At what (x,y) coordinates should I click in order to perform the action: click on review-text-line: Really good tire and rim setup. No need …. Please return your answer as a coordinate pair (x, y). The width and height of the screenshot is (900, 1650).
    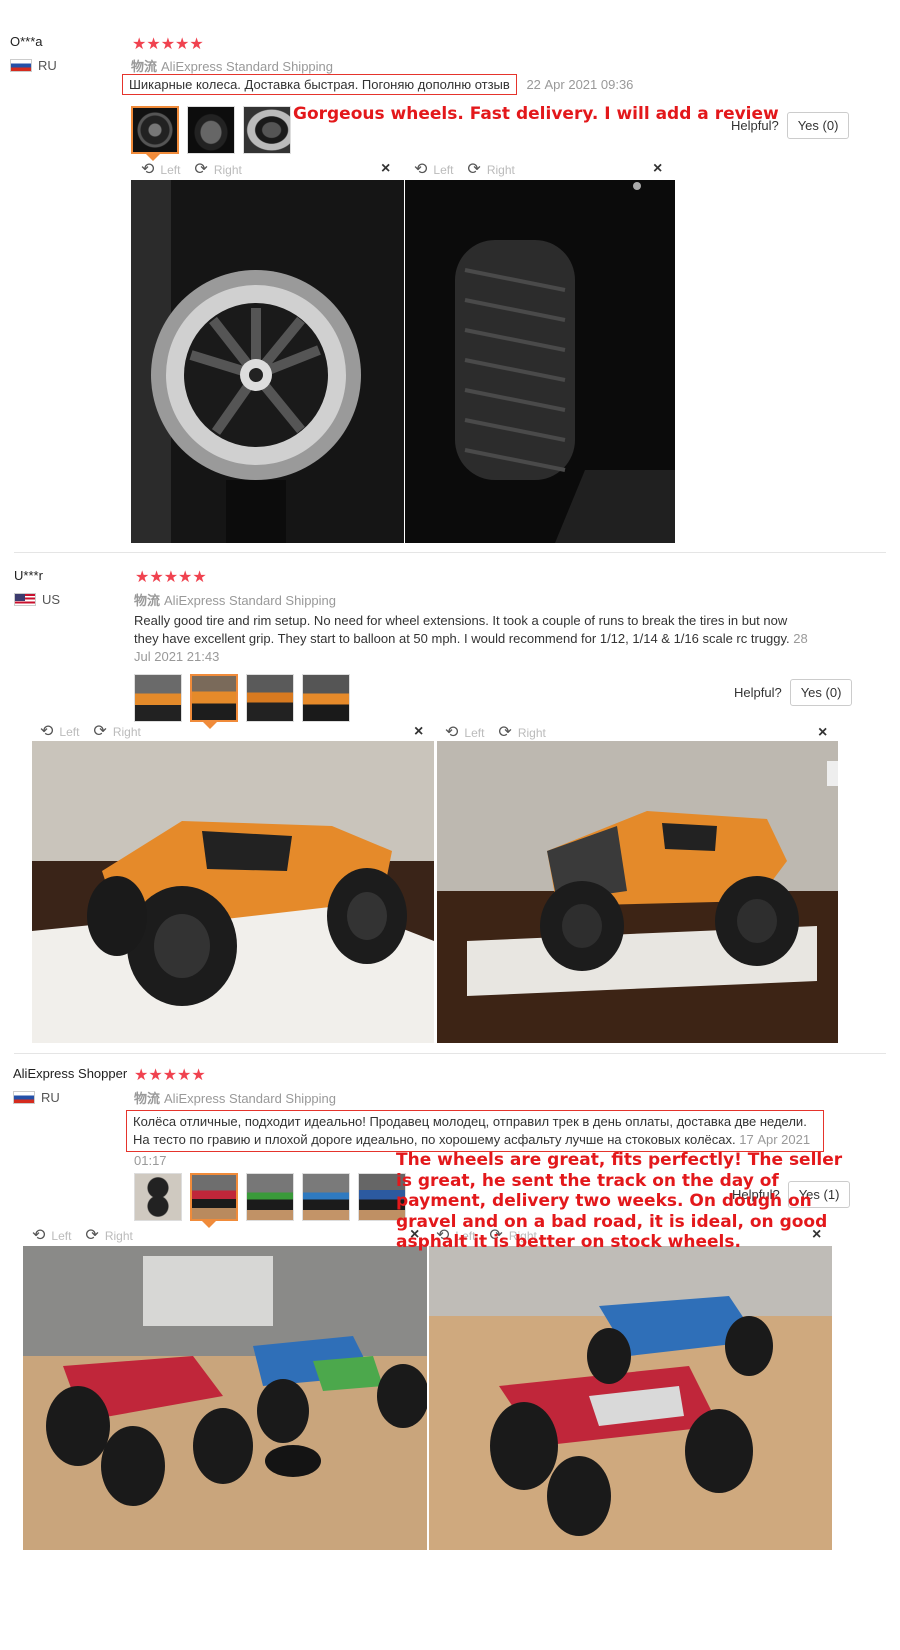
    Looking at the image, I should click on (461, 620).